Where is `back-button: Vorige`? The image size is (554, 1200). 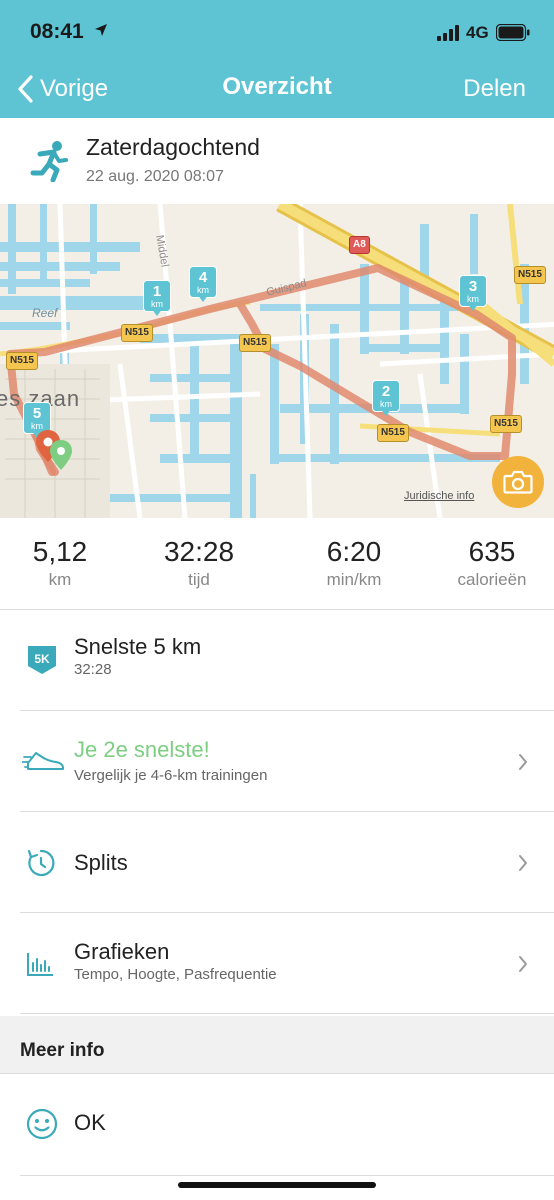
back-button: Vorige is located at coordinates (62, 89).